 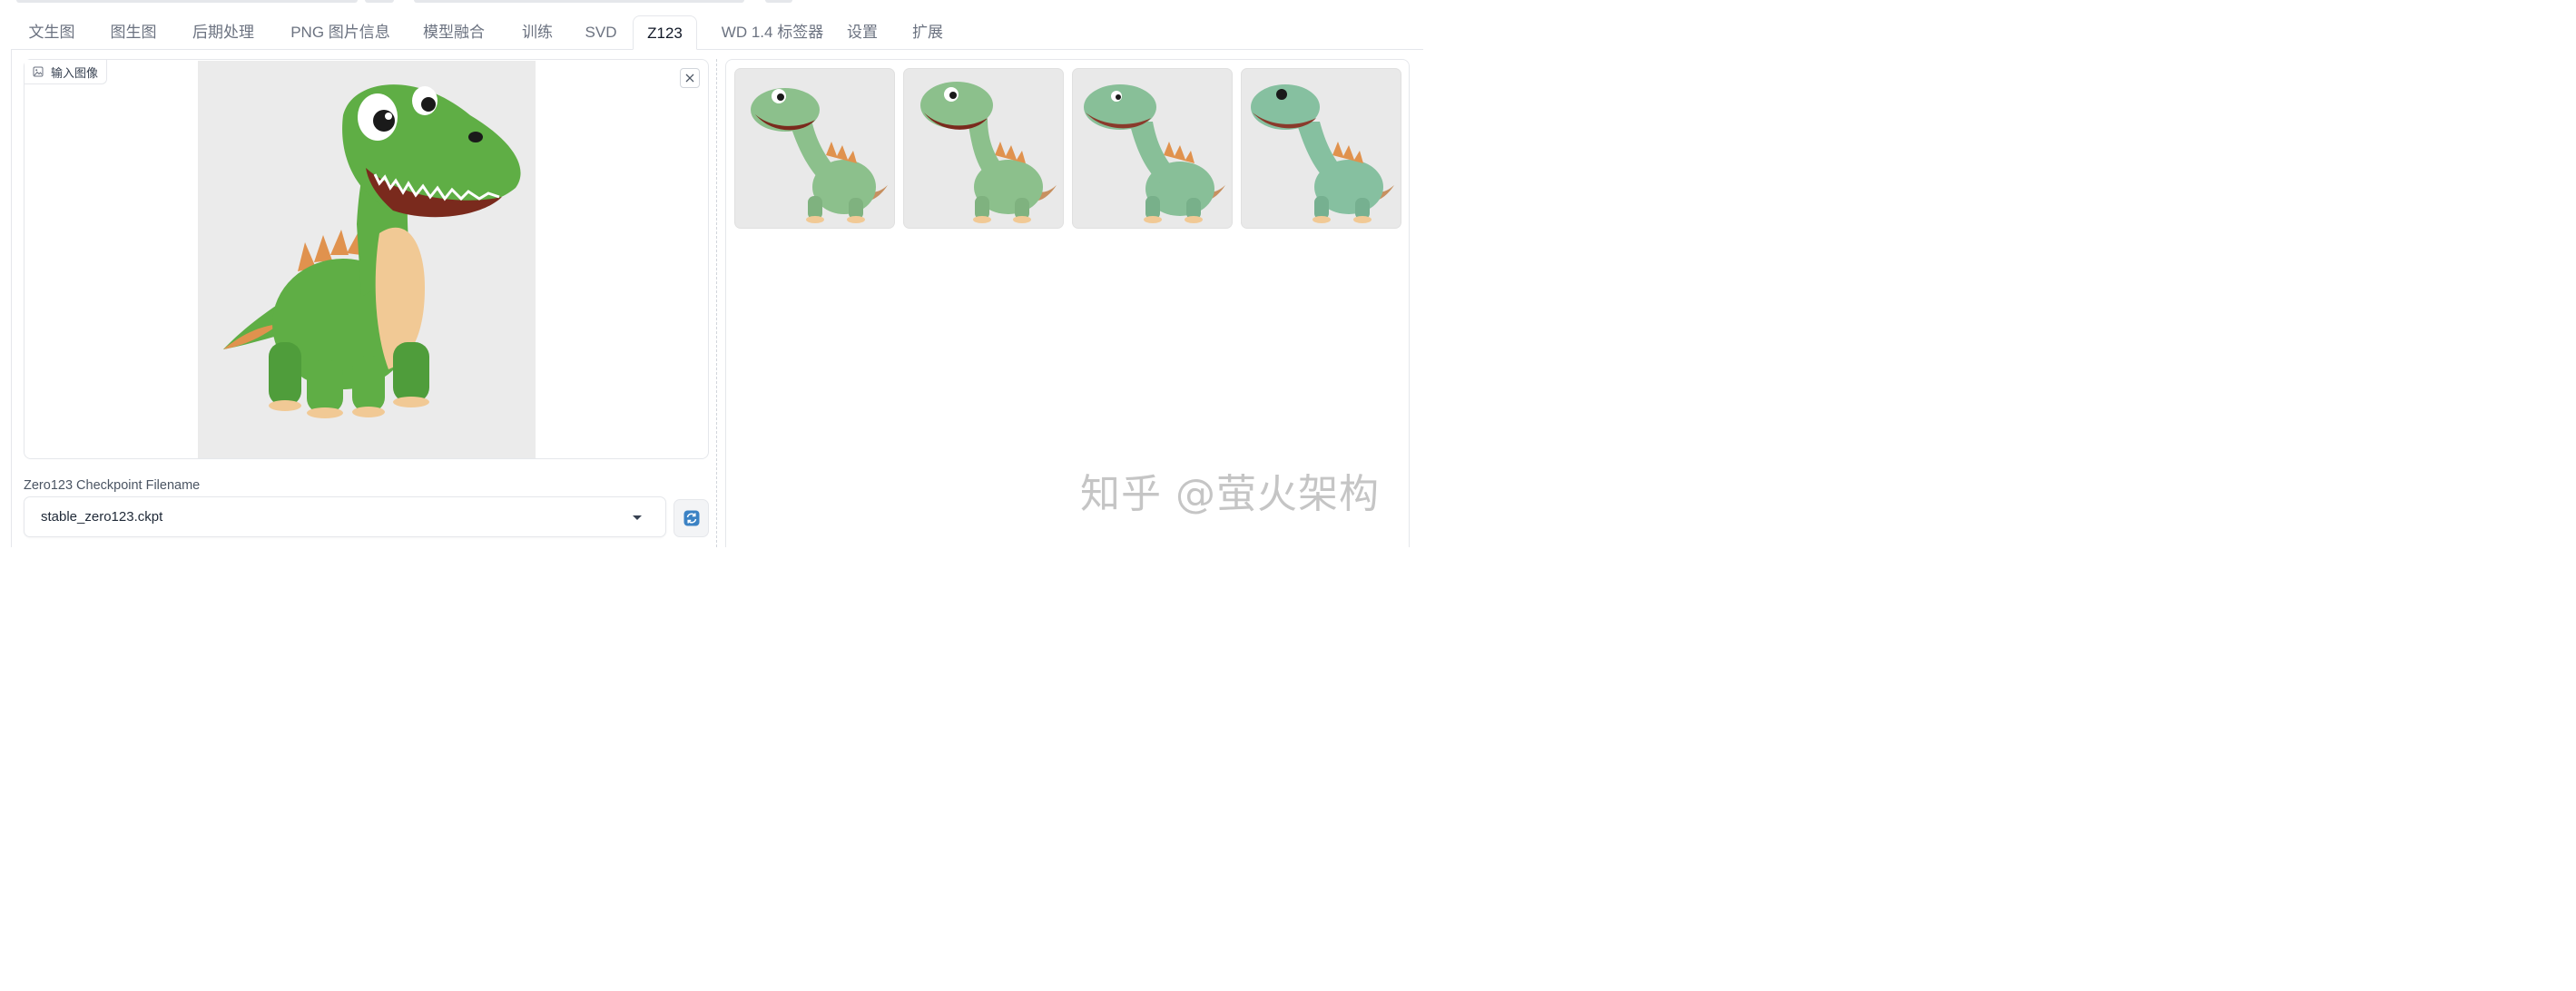 What do you see at coordinates (223, 32) in the screenshot?
I see `tab-extras: 后期处理` at bounding box center [223, 32].